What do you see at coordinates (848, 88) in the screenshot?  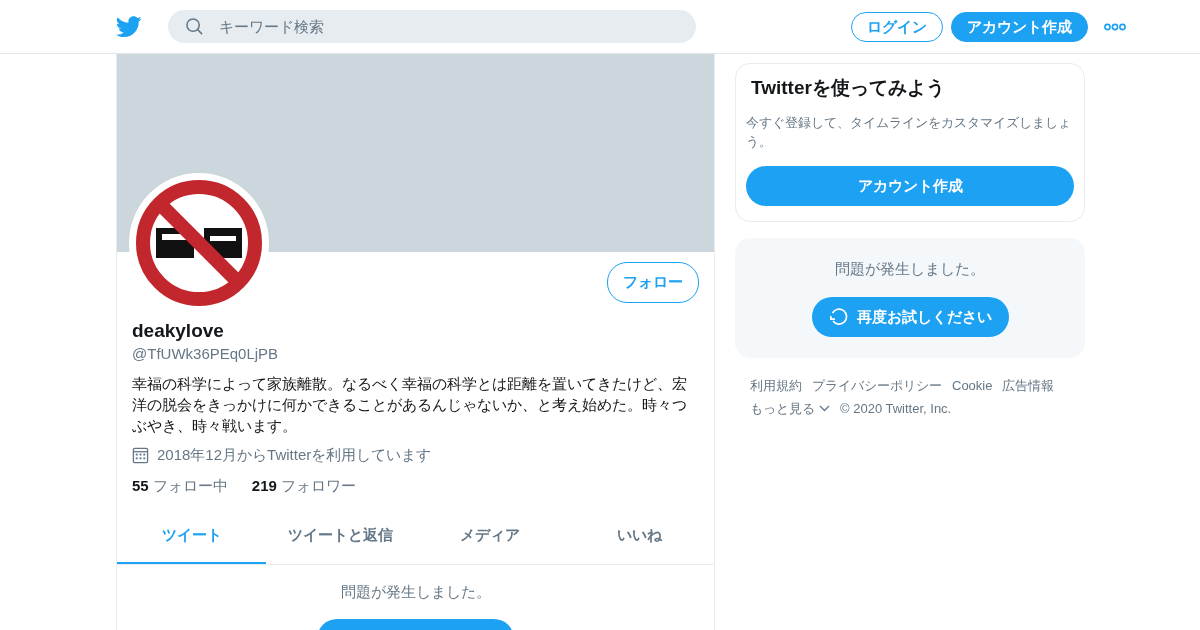 I see `card-title: Twitterを使ってみよう` at bounding box center [848, 88].